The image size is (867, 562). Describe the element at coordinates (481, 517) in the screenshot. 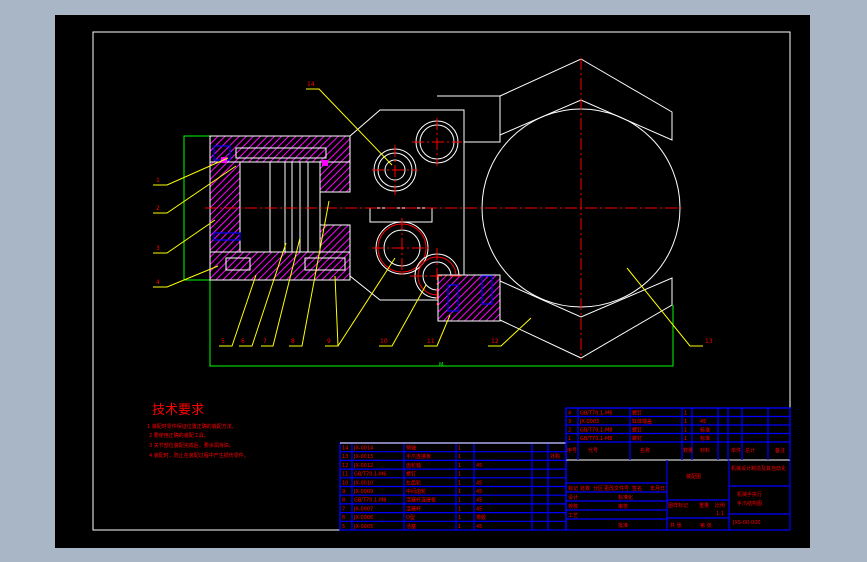

I see `parts-list-cell: 橡胶` at that location.